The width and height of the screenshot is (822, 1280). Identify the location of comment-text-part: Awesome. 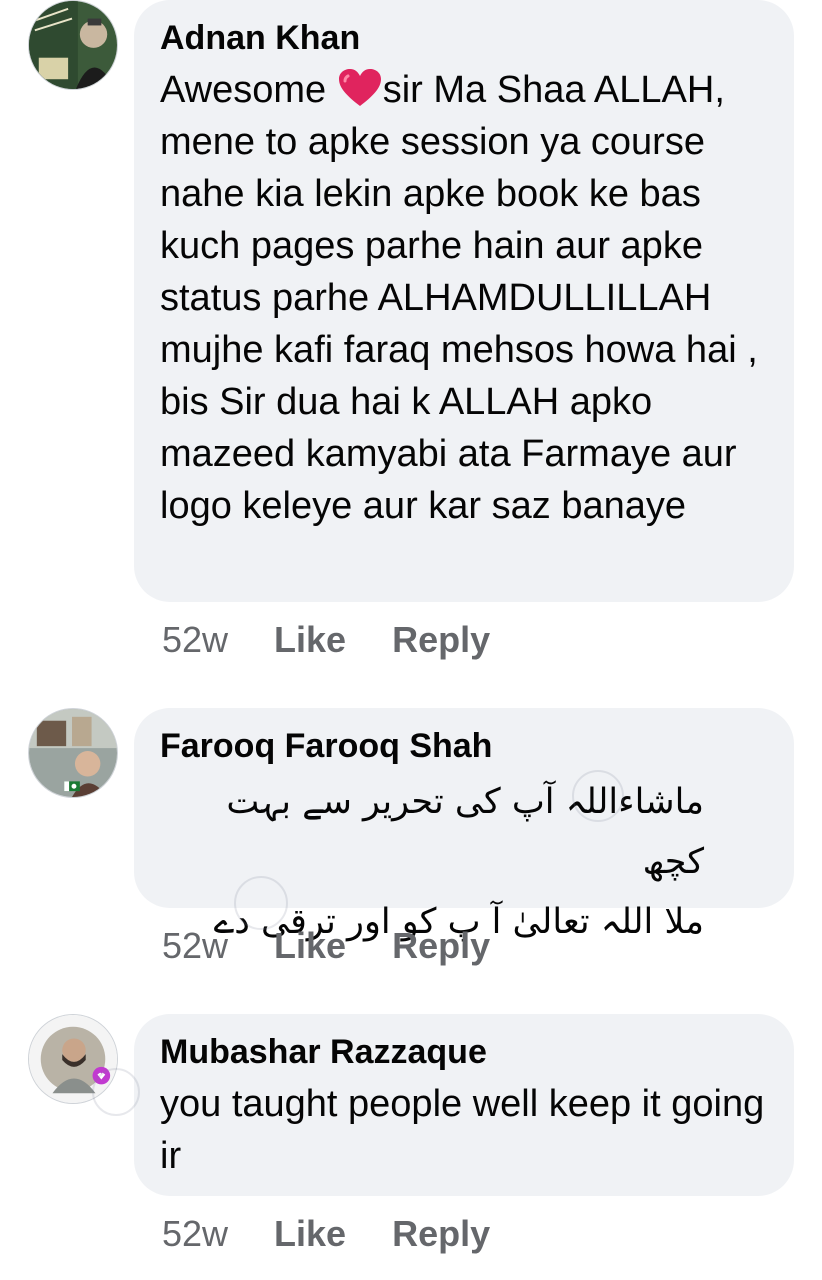
(248, 90).